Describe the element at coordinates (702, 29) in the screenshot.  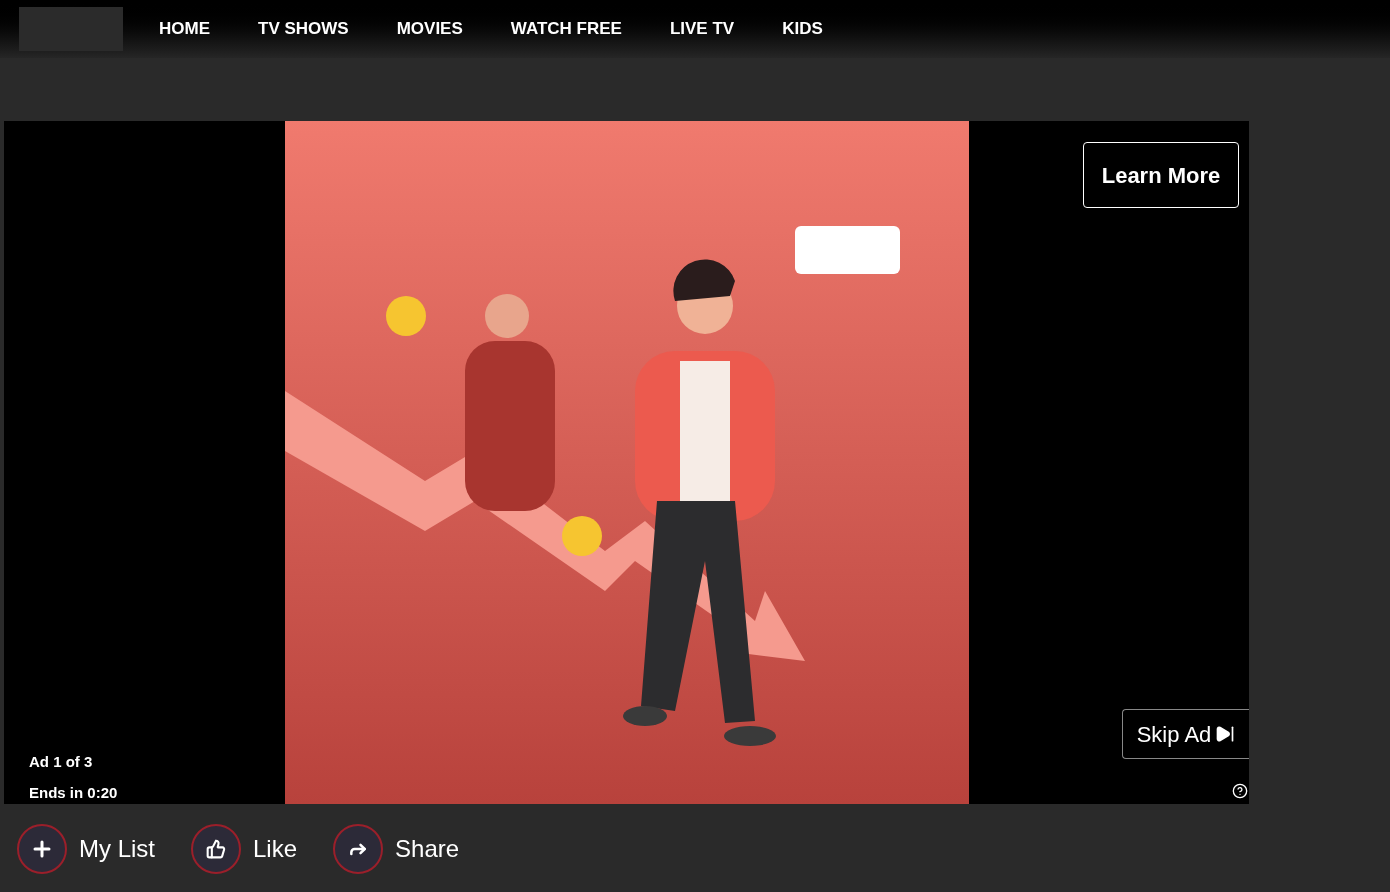
I see `nav-link: LIVE TV` at that location.